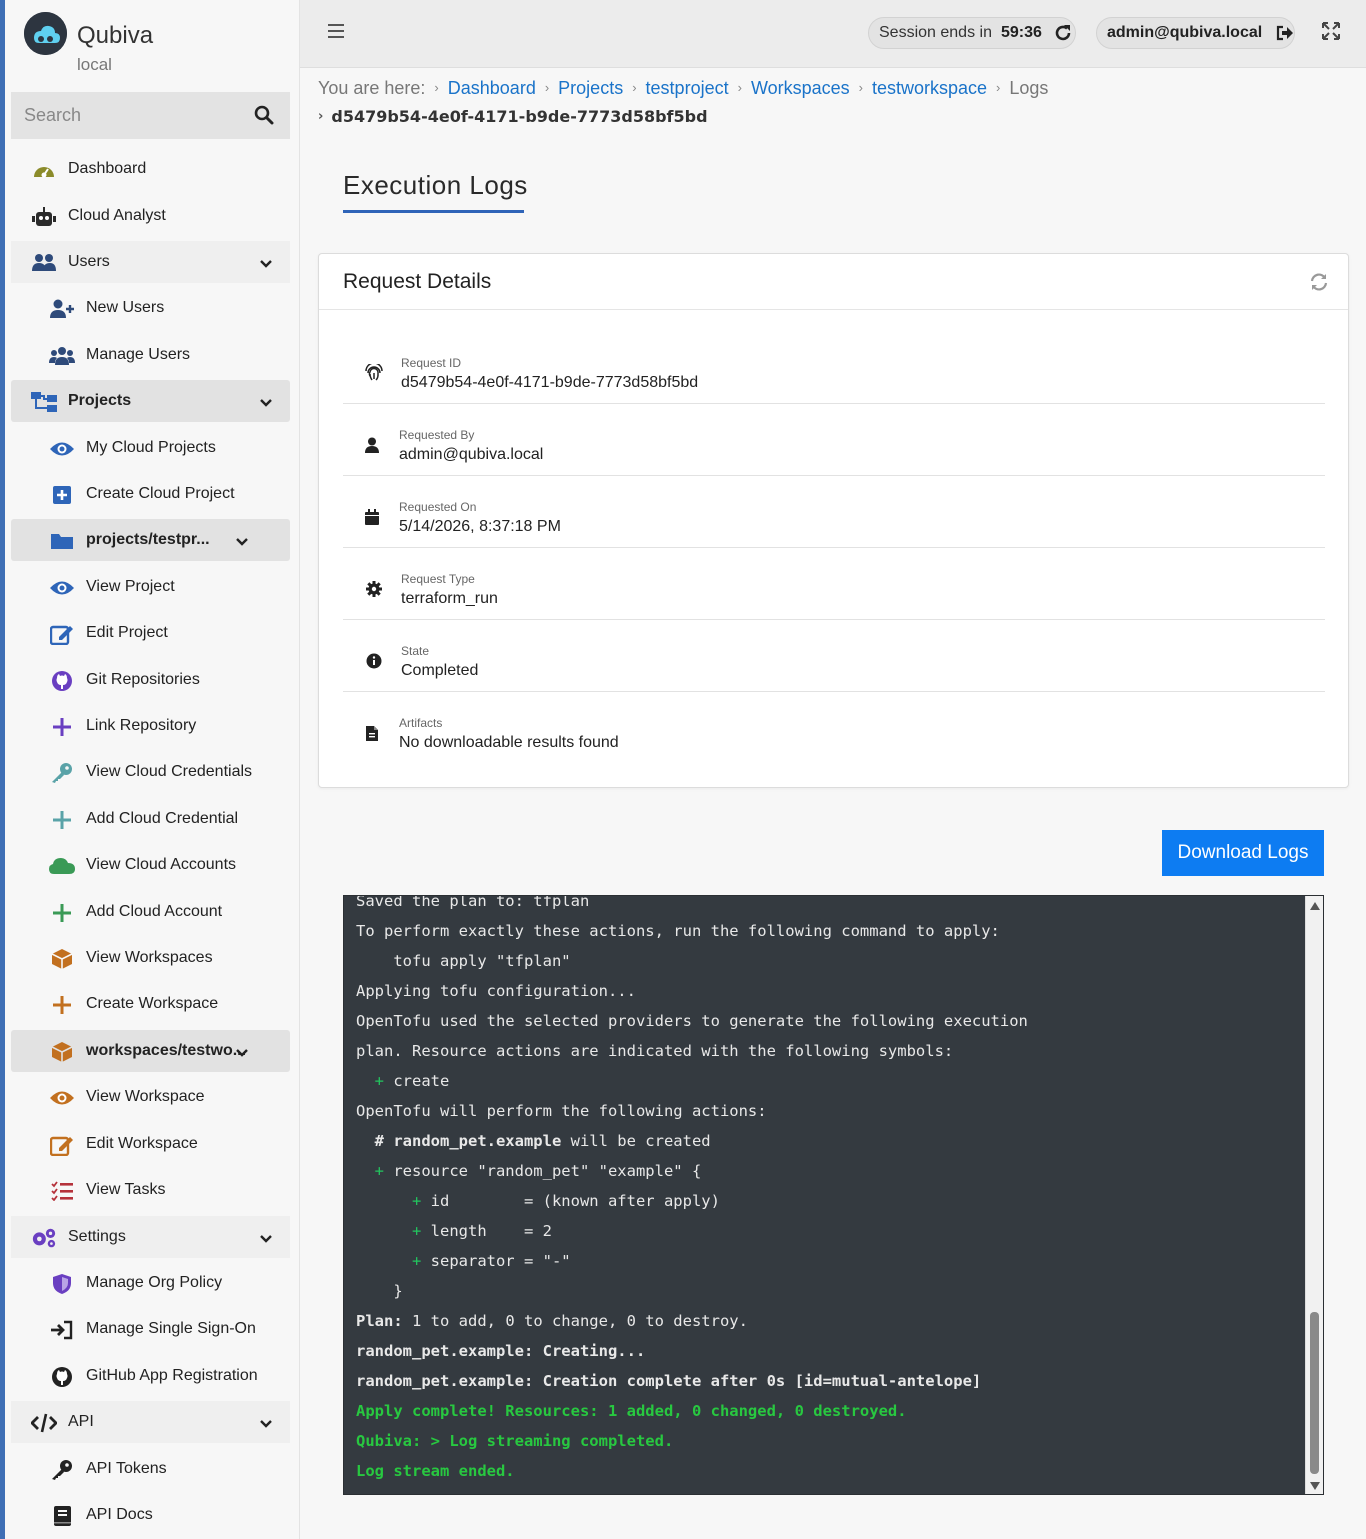 The width and height of the screenshot is (1366, 1539). What do you see at coordinates (336, 33) in the screenshot?
I see `menu-toggle-icon` at bounding box center [336, 33].